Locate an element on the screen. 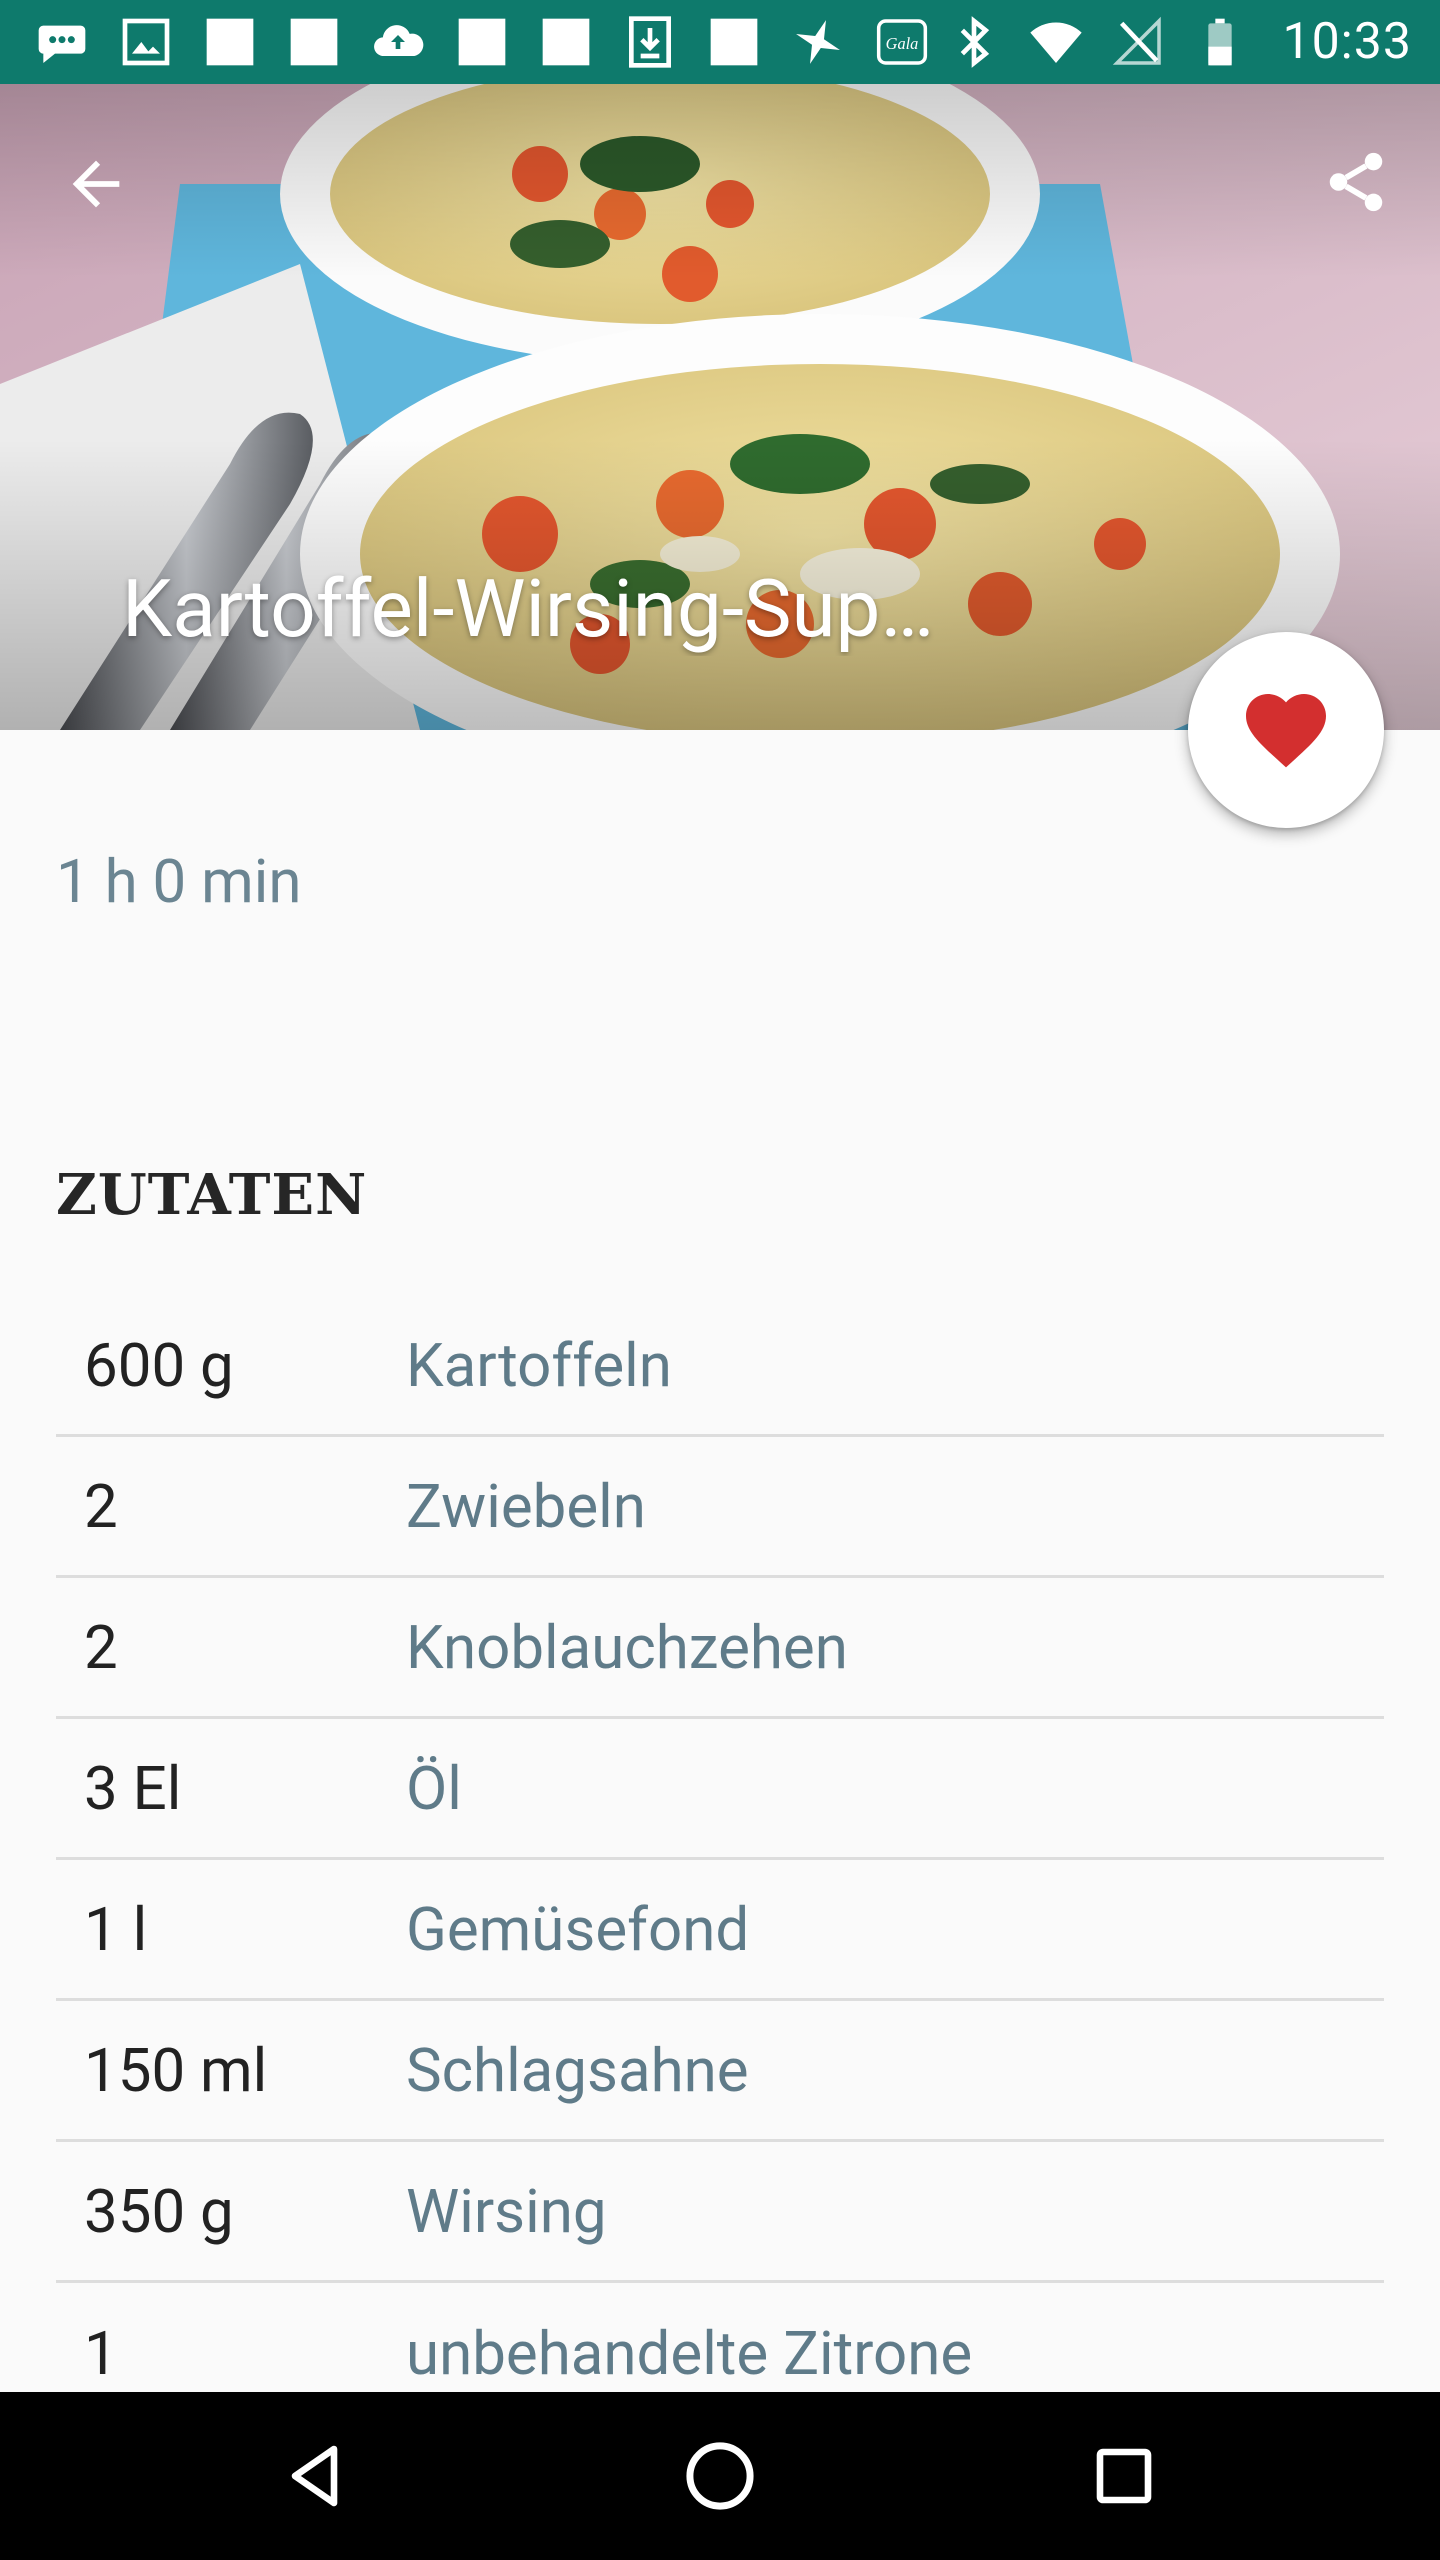  ingredient-name: Kartoffeln is located at coordinates (539, 1365).